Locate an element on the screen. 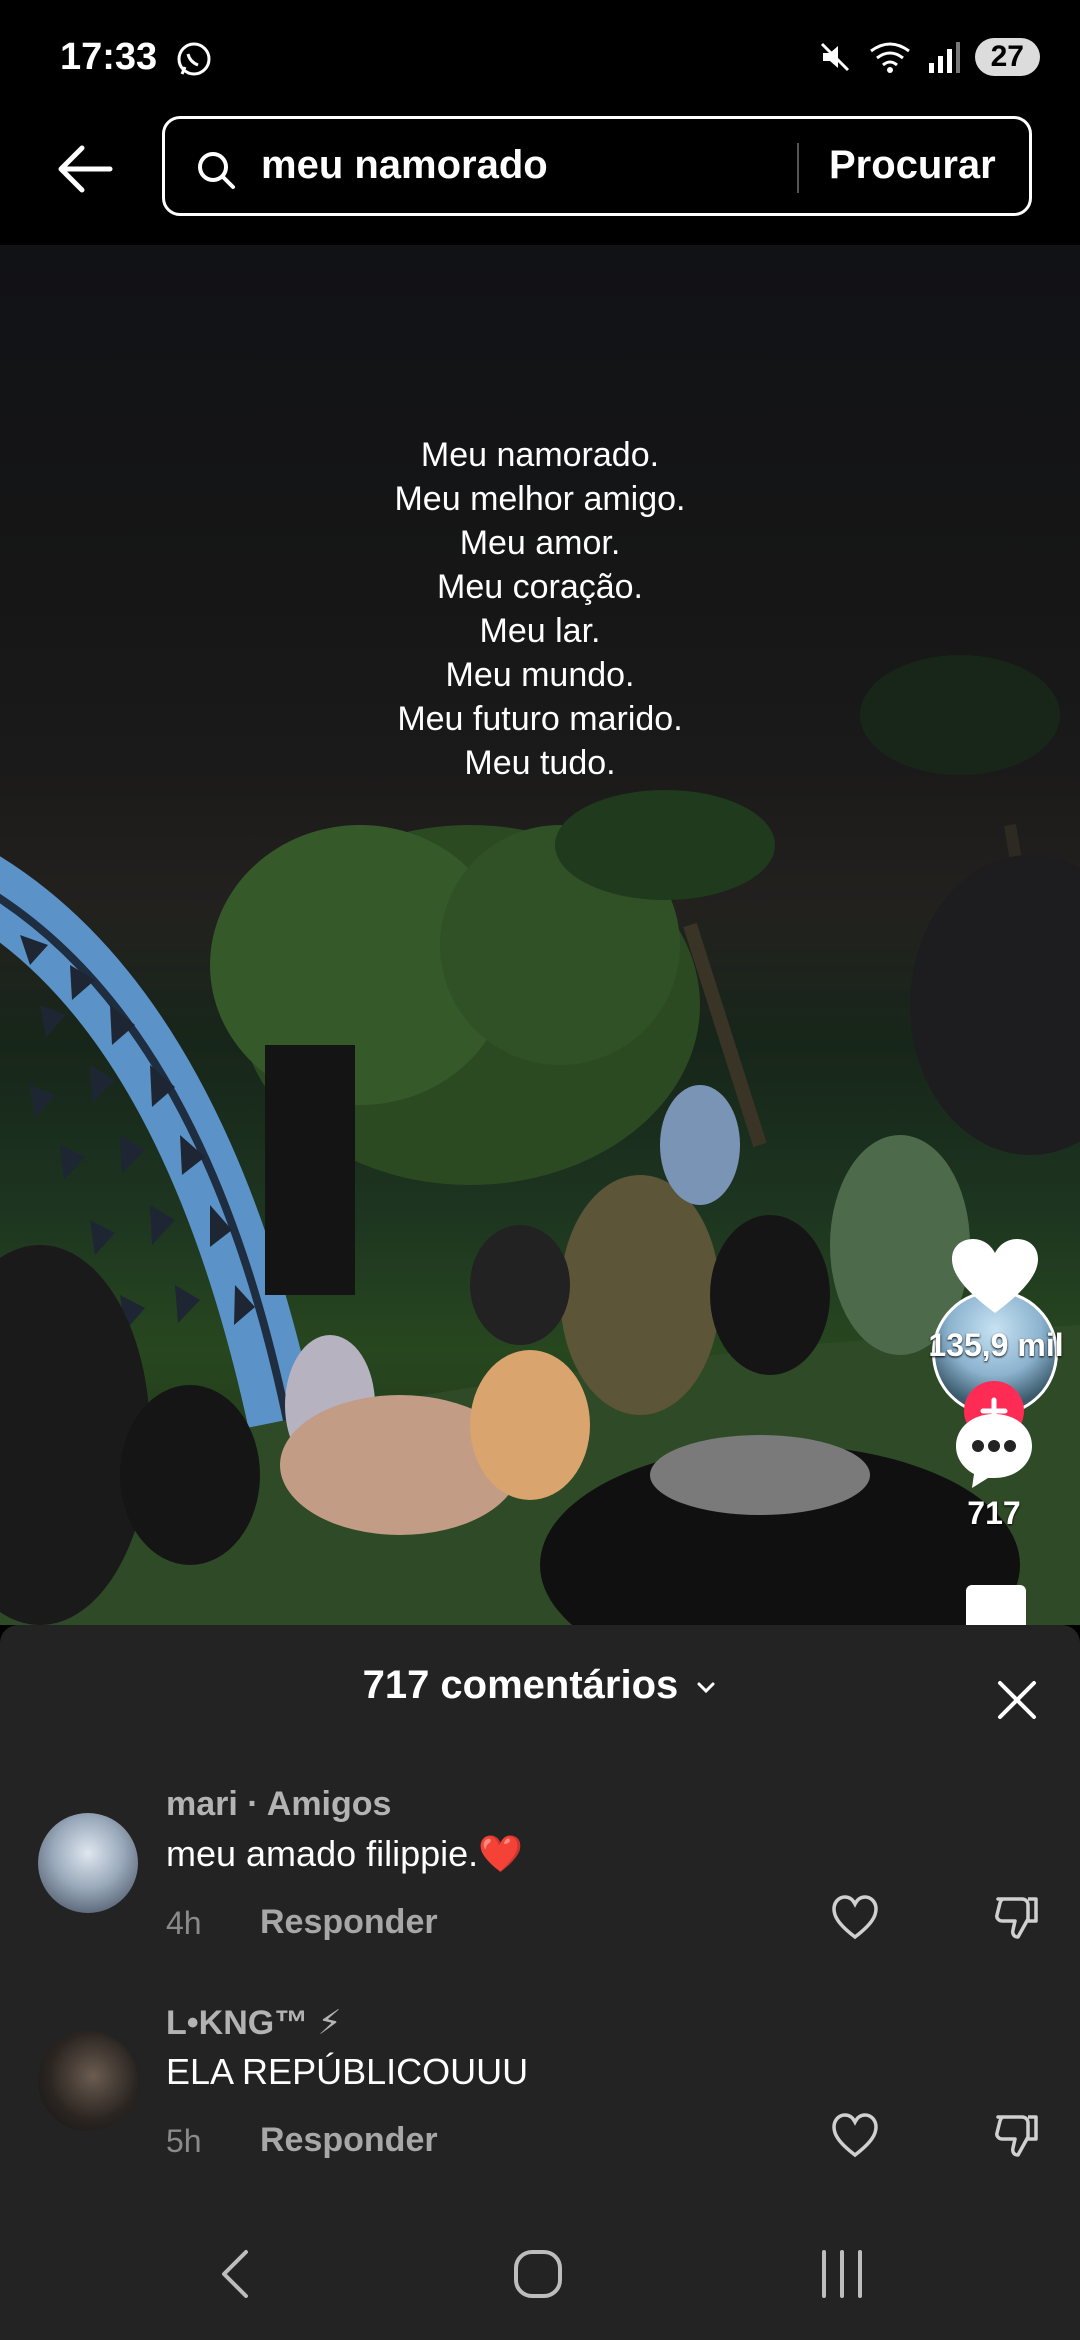 The image size is (1080, 2340). signal-icon is located at coordinates (944, 57).